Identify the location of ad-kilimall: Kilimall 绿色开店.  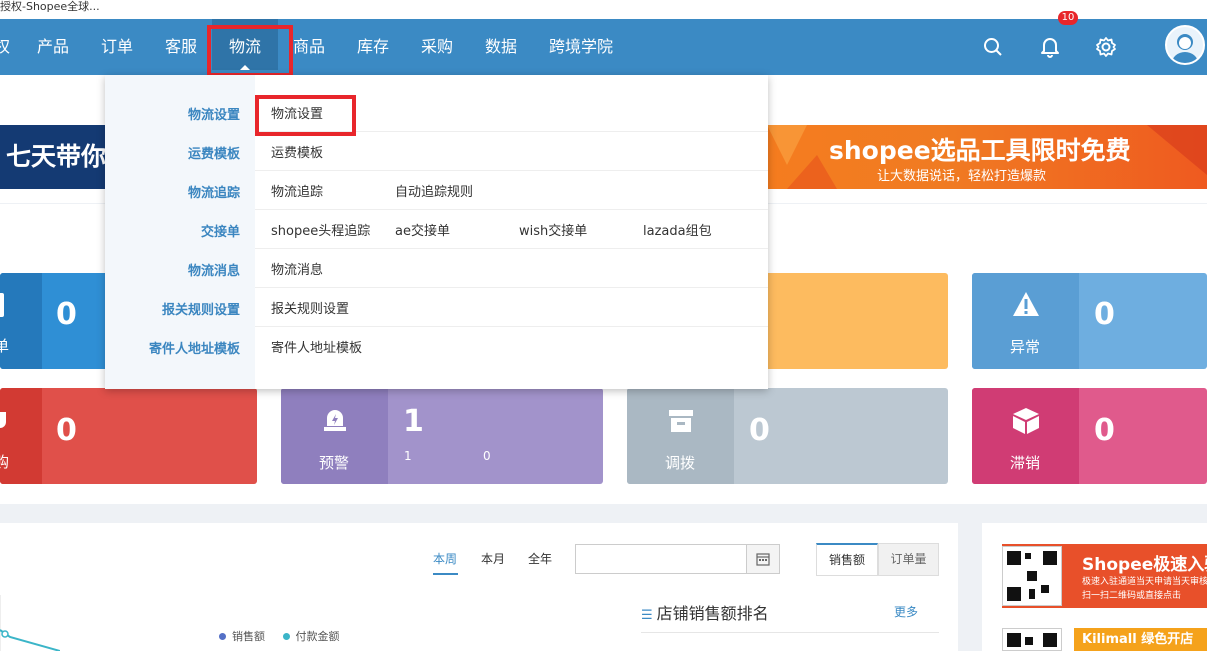
(1104, 639).